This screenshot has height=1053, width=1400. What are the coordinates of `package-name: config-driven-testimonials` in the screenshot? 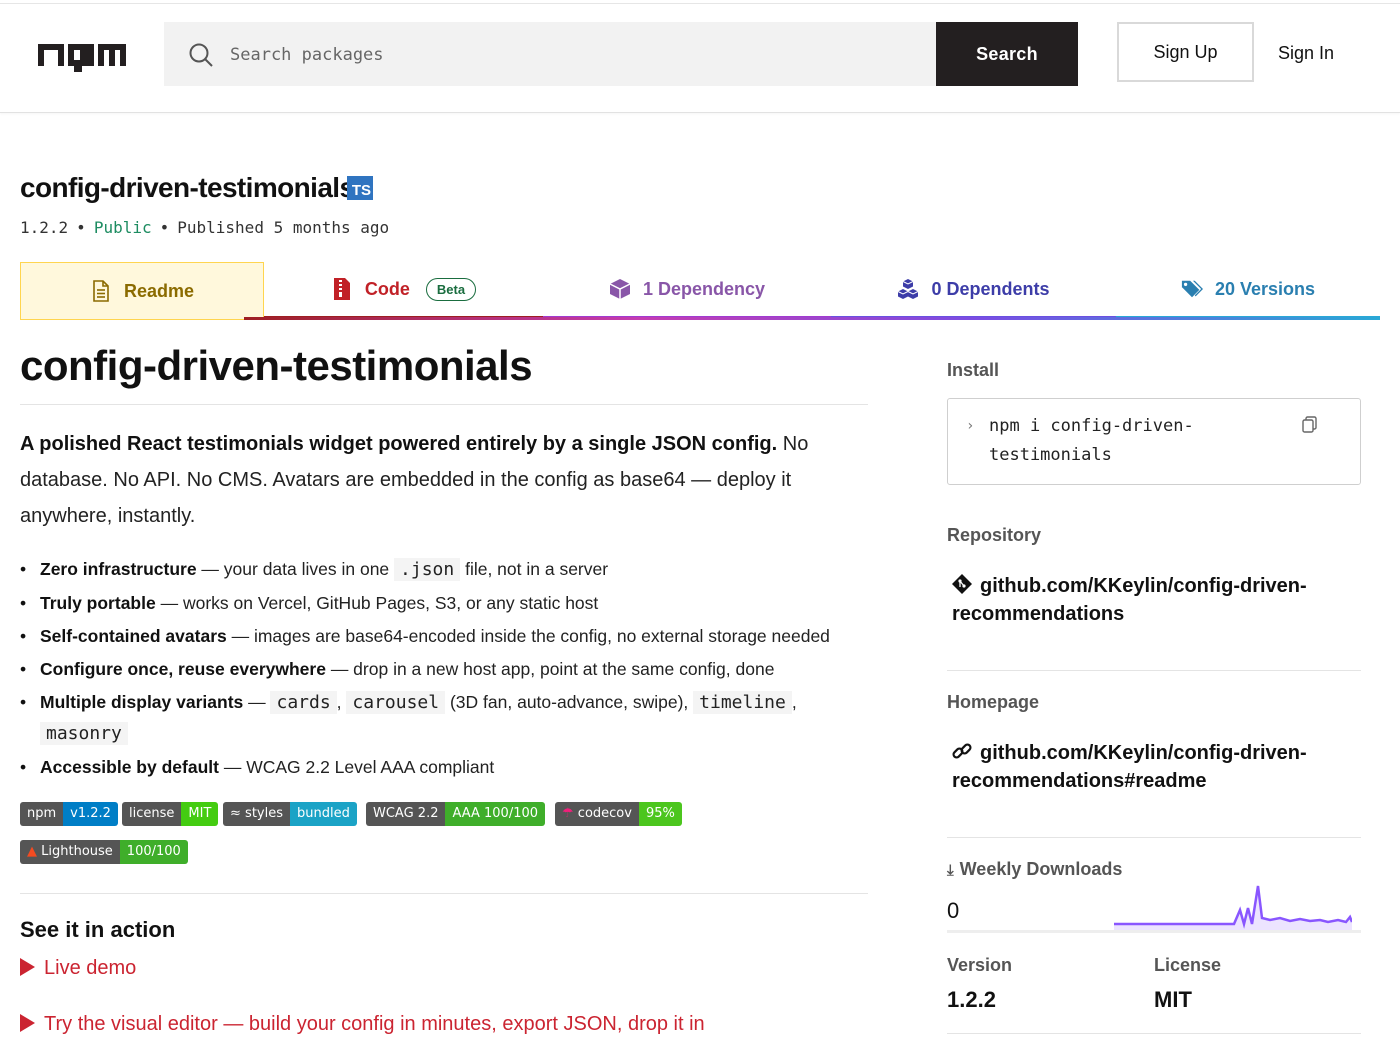 It's located at (187, 187).